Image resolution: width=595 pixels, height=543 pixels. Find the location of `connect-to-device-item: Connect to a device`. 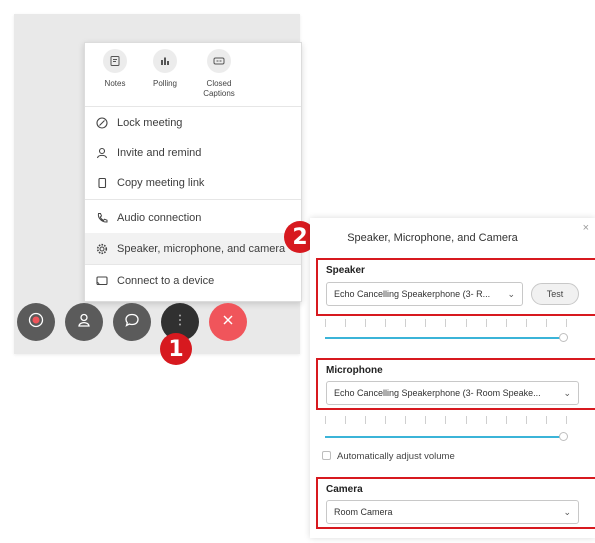

connect-to-device-item: Connect to a device is located at coordinates (193, 280).